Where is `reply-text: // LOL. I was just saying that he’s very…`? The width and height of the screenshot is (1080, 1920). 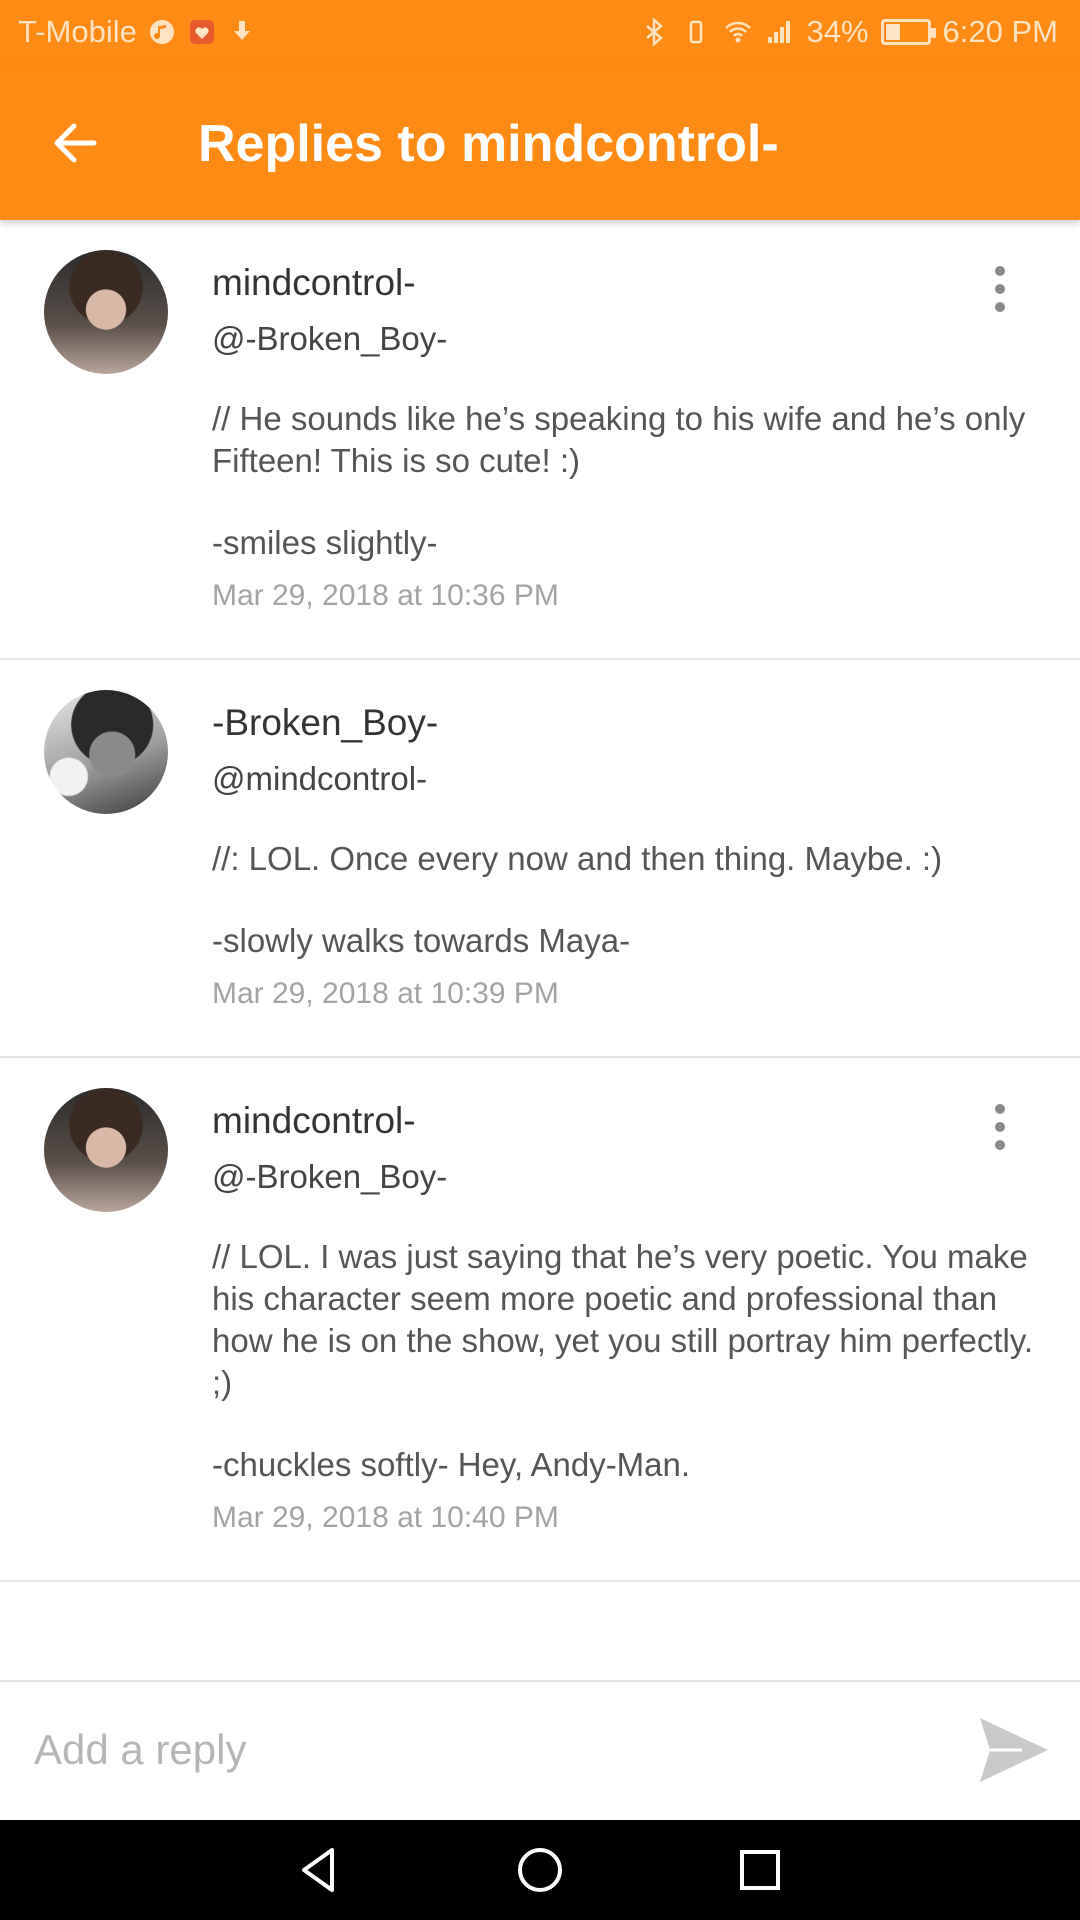 reply-text: // LOL. I was just saying that he’s very… is located at coordinates (623, 1319).